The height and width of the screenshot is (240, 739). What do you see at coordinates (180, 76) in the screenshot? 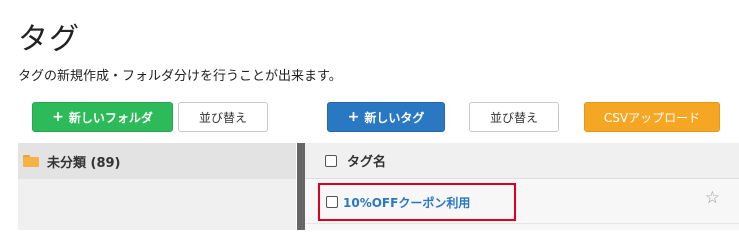
I see `page-description: タグの新規作成・フォルダ分けを行うことが出来ます。` at bounding box center [180, 76].